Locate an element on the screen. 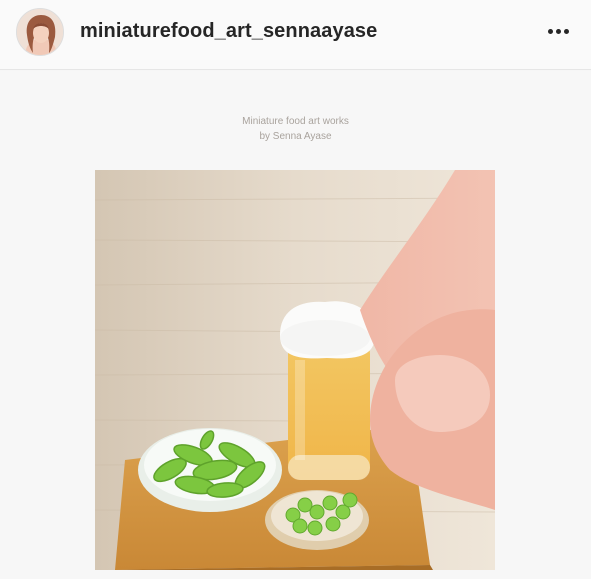  caption-line-2: by Senna Ayase is located at coordinates (295, 136).